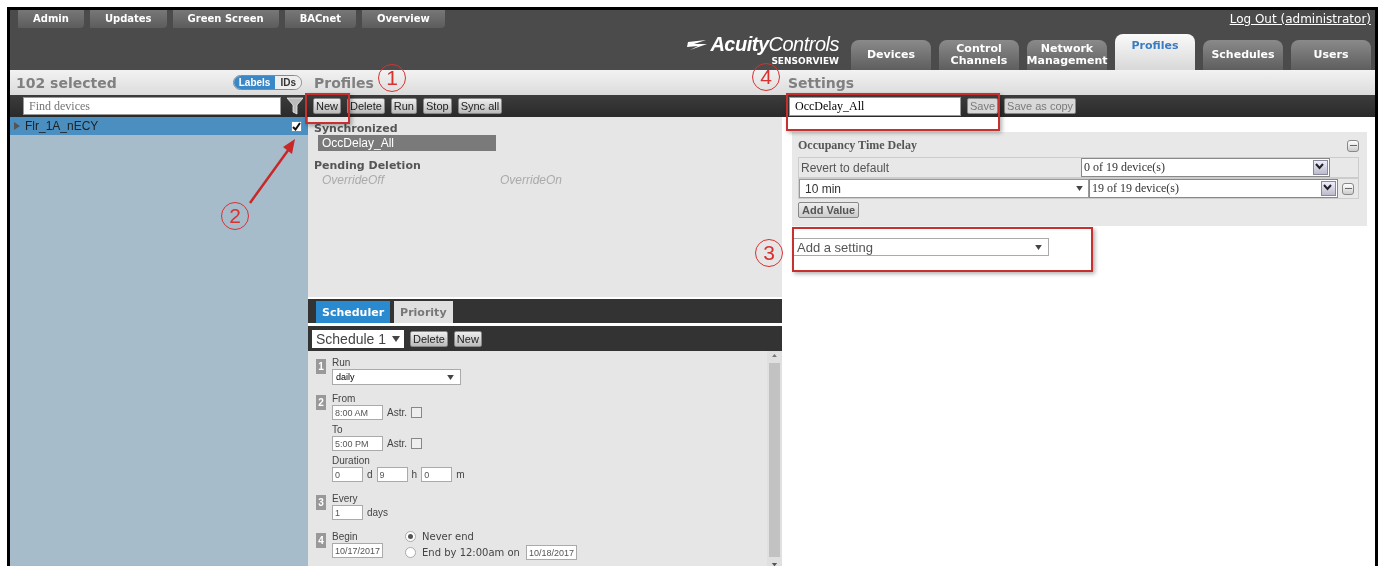  What do you see at coordinates (351, 460) in the screenshot?
I see `field-label: Duration` at bounding box center [351, 460].